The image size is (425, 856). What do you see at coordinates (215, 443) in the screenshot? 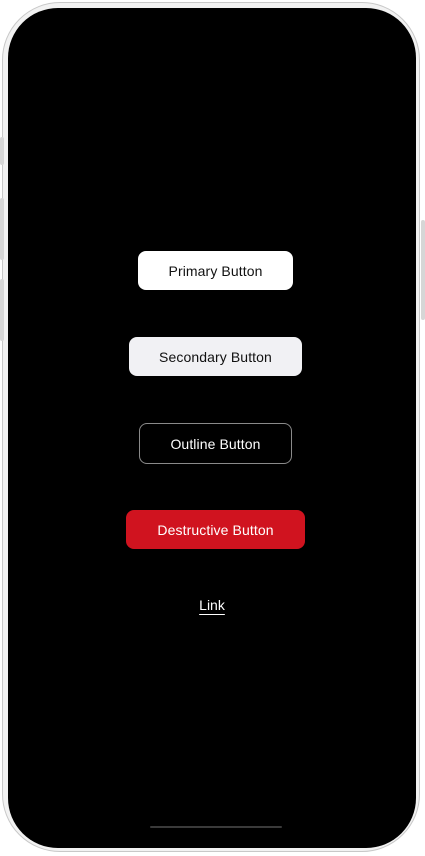
I see `outline-button: Outline Button` at bounding box center [215, 443].